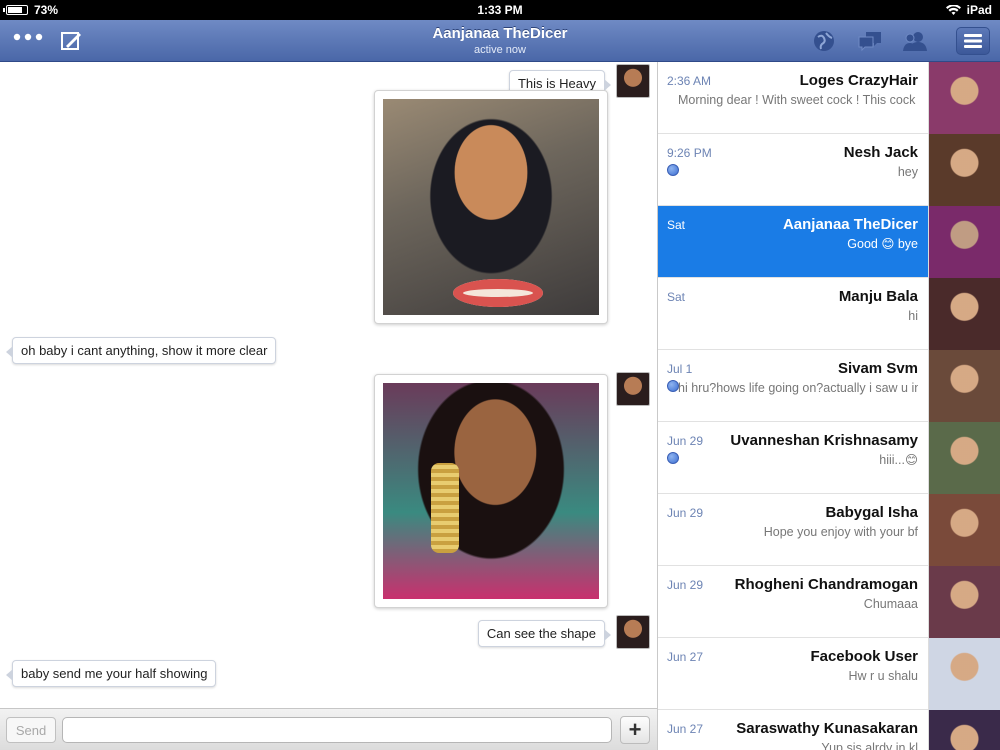  Describe the element at coordinates (829, 674) in the screenshot. I see `conversation-item: Facebook User Jun 27 Hw r u shalu` at that location.